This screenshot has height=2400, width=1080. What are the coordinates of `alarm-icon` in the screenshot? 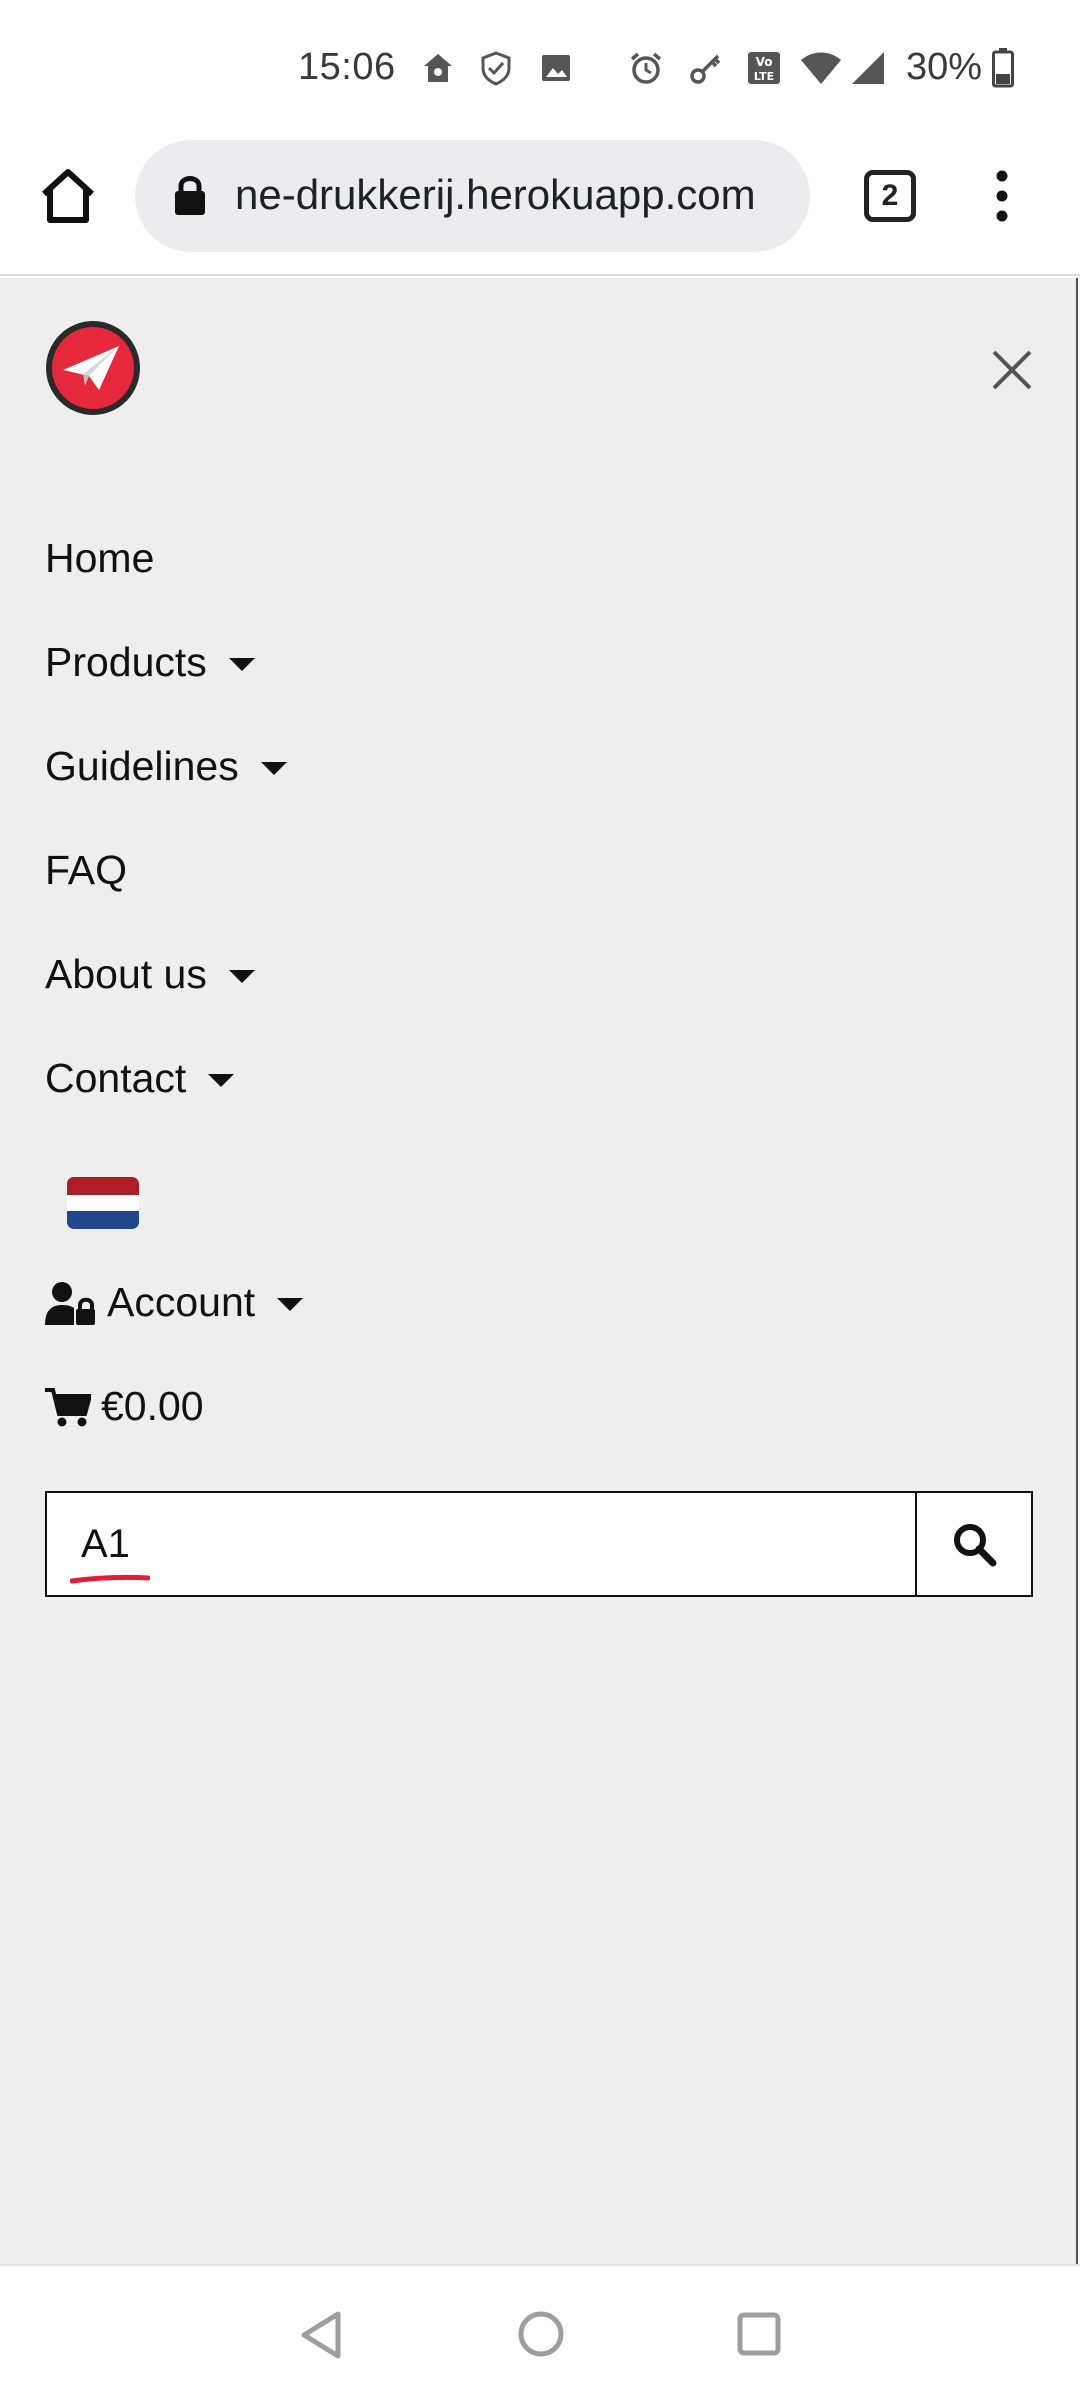 It's located at (646, 68).